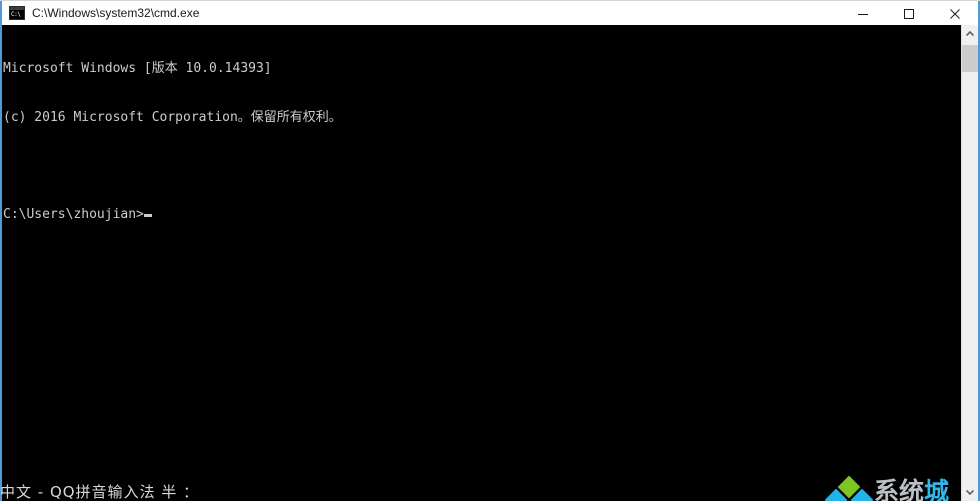  What do you see at coordinates (1, 263) in the screenshot?
I see `window-body-left-accent` at bounding box center [1, 263].